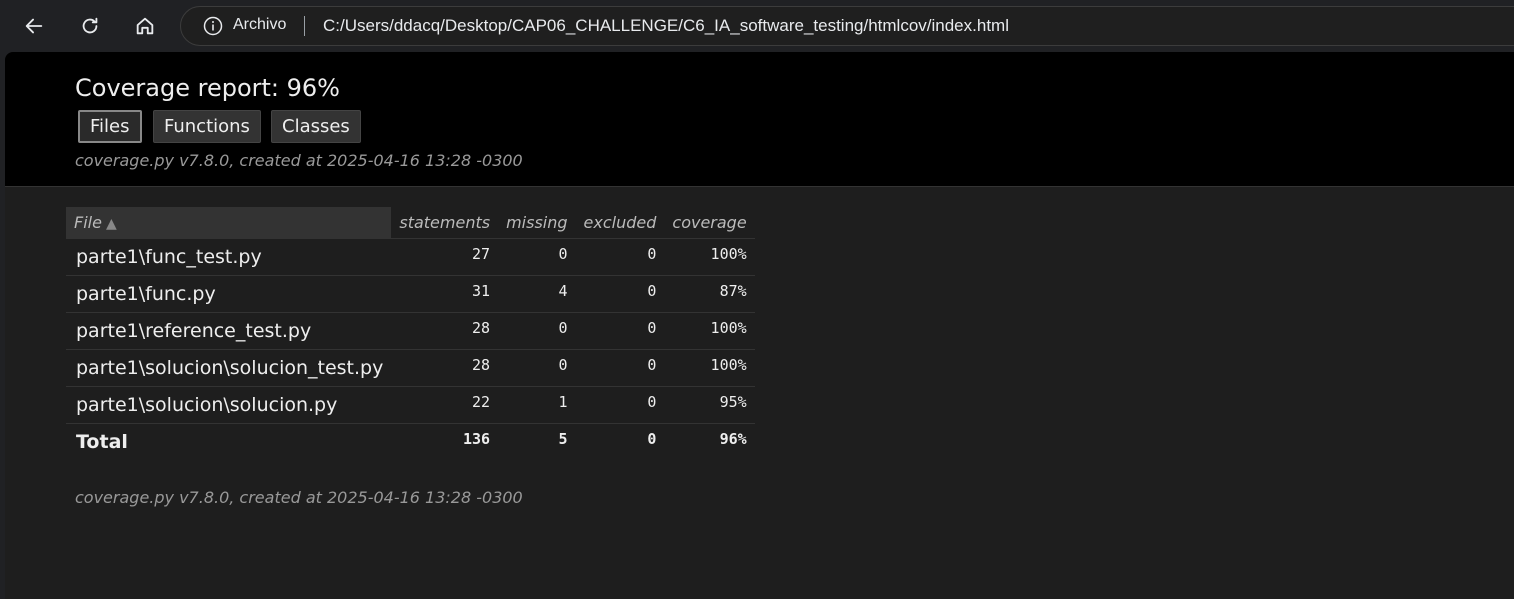  What do you see at coordinates (207, 126) in the screenshot?
I see `tab-functions: Functions` at bounding box center [207, 126].